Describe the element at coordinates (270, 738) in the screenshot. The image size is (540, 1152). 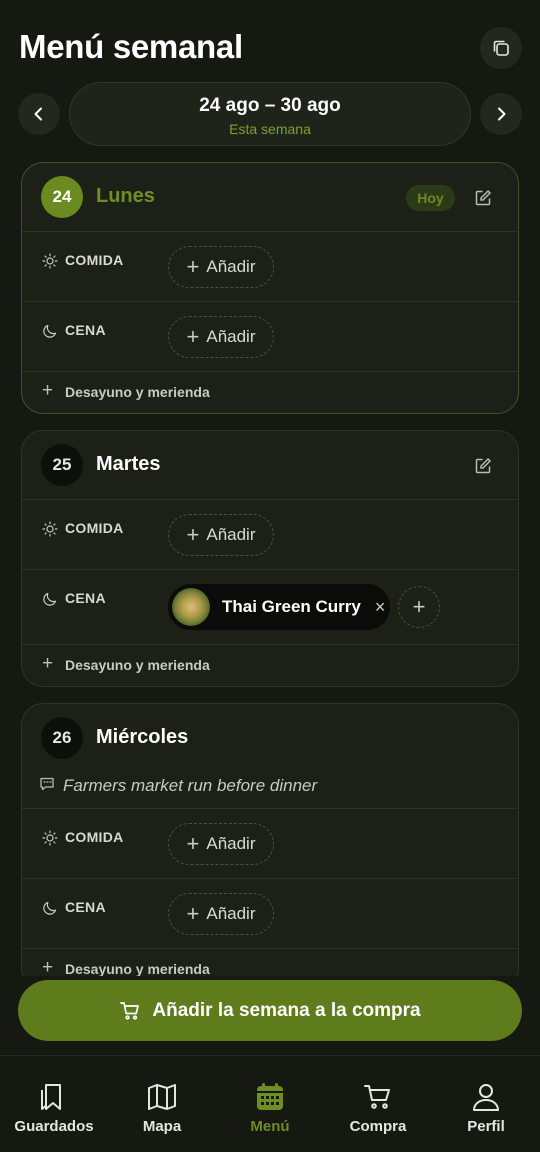
I see `day-header: 26 Miércoles` at that location.